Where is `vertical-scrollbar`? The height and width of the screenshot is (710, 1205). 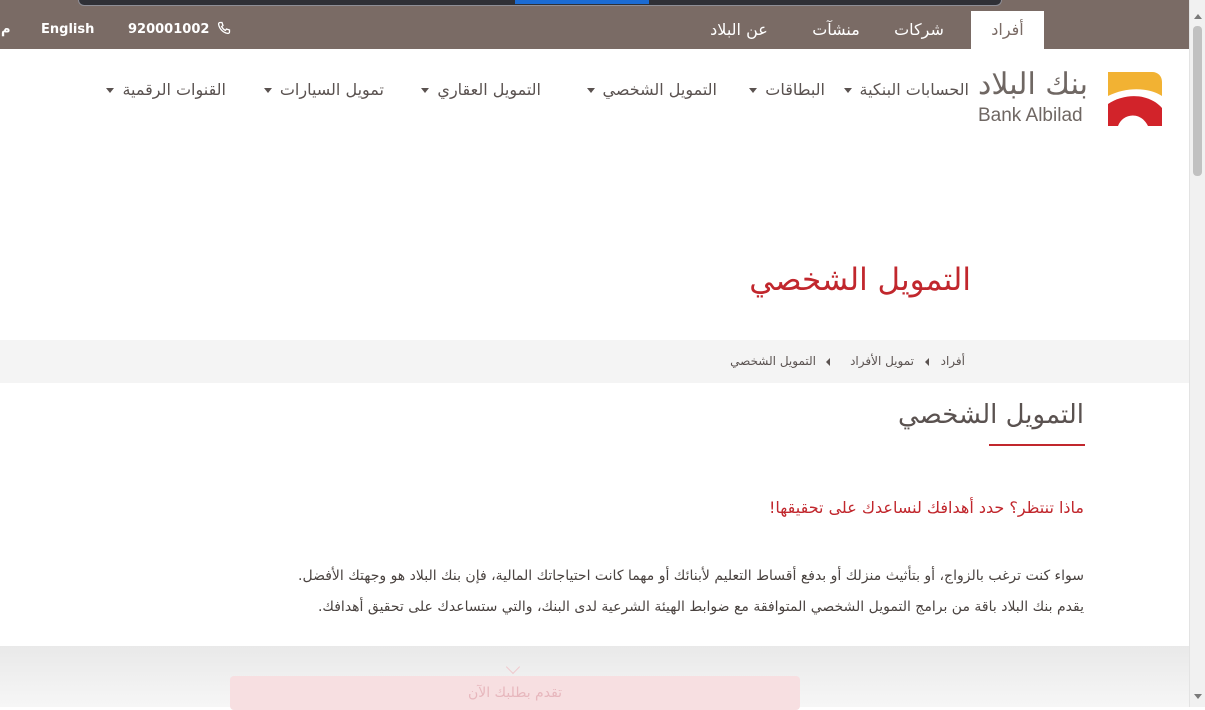 vertical-scrollbar is located at coordinates (1197, 353).